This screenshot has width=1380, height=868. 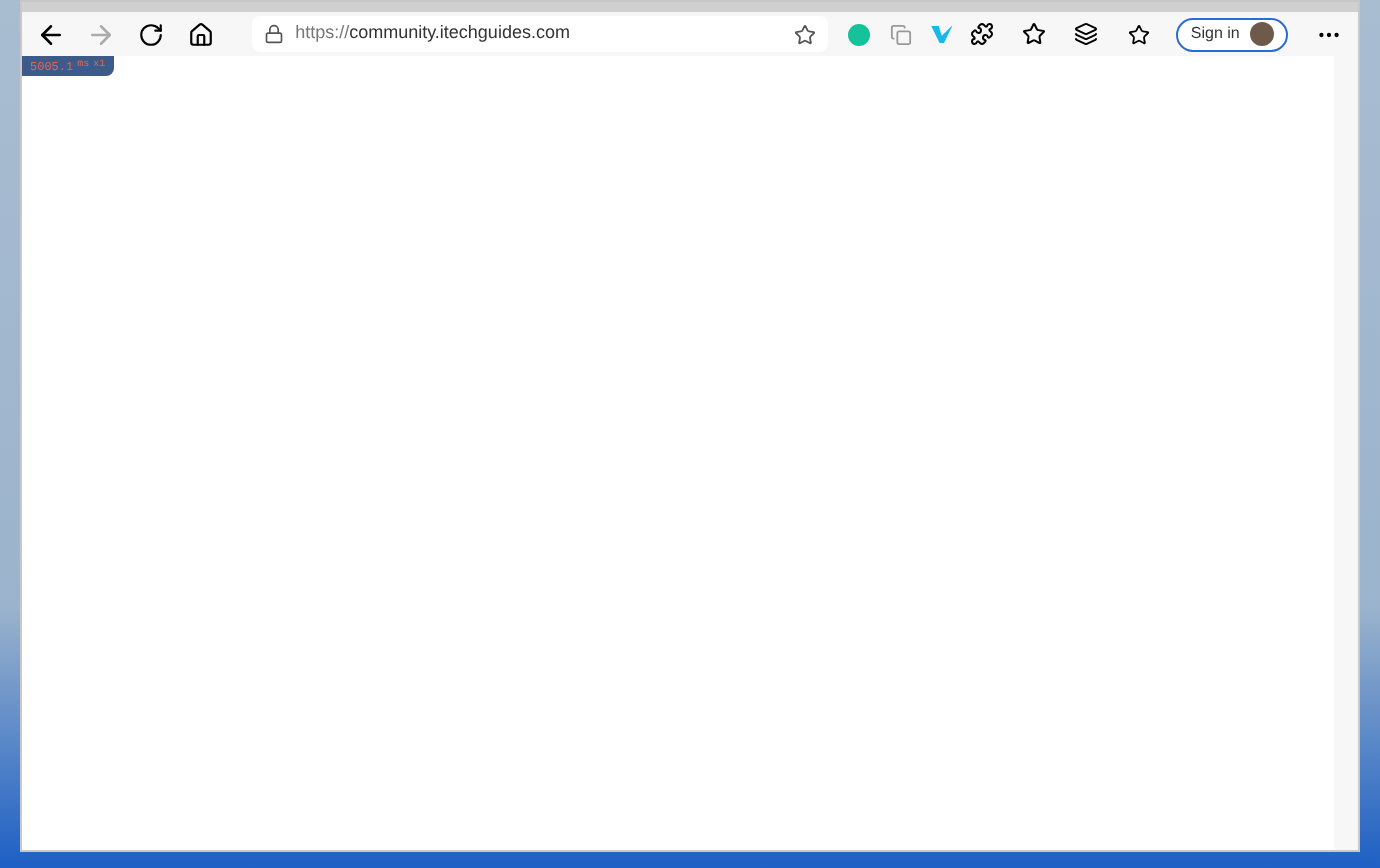 What do you see at coordinates (900, 34) in the screenshot?
I see `copy-icon` at bounding box center [900, 34].